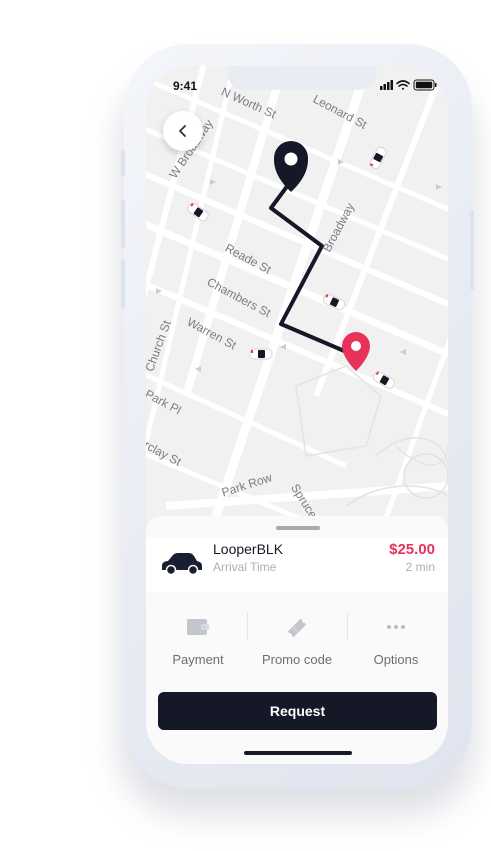 The height and width of the screenshot is (851, 491). What do you see at coordinates (198, 627) in the screenshot?
I see `wallet-icon` at bounding box center [198, 627].